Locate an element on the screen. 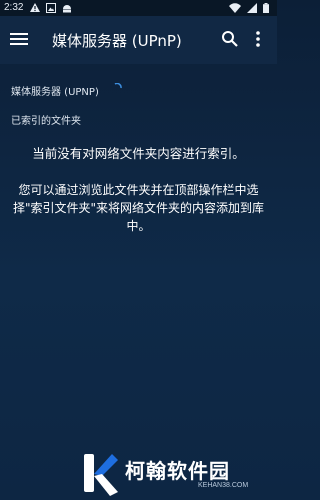 Image resolution: width=320 pixels, height=500 pixels. signal-icon is located at coordinates (251, 8).